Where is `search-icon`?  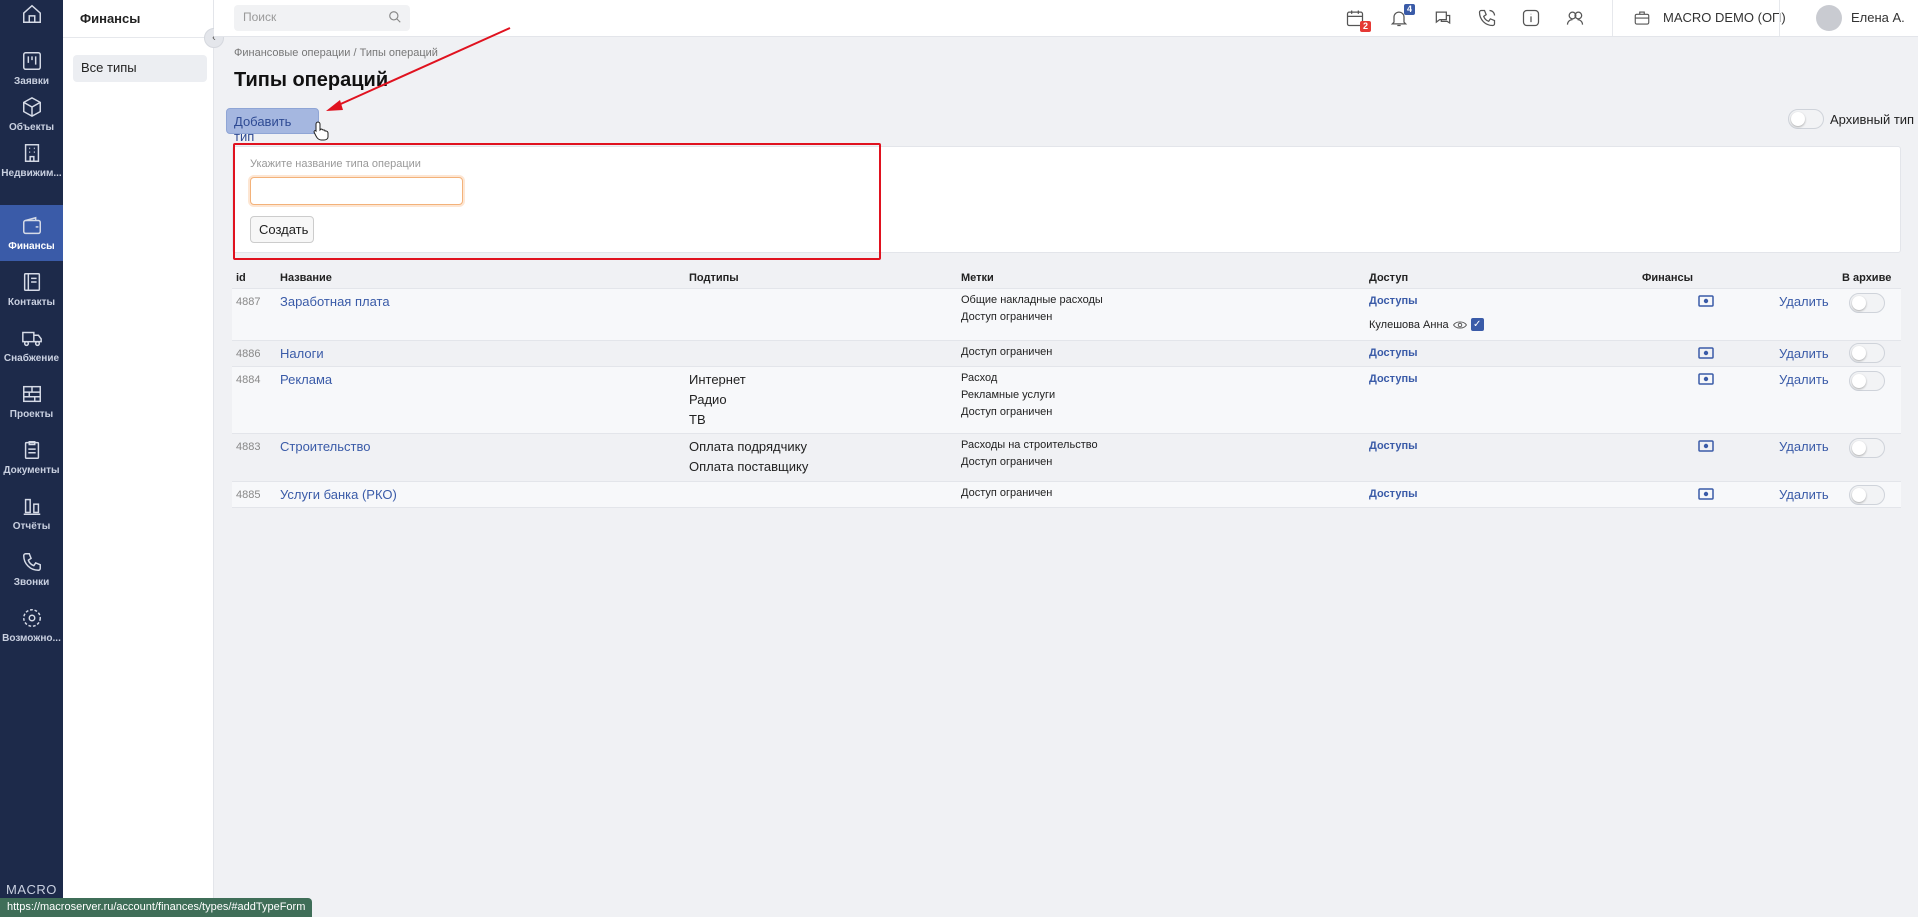 search-icon is located at coordinates (395, 17).